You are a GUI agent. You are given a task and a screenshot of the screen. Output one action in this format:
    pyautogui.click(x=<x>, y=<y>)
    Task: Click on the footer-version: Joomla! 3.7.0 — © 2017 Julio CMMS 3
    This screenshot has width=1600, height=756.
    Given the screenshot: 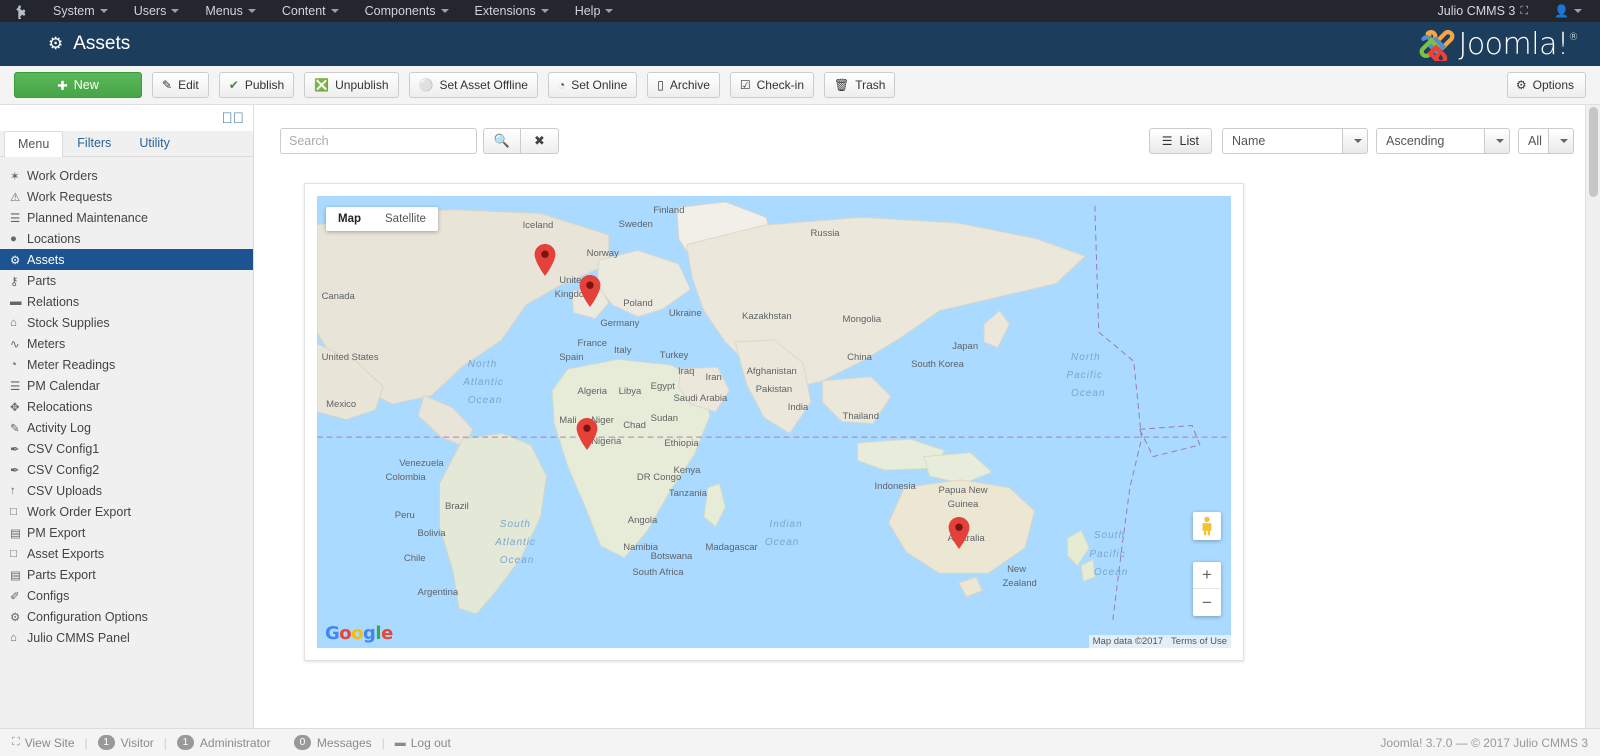 What is the action you would take?
    pyautogui.click(x=1484, y=742)
    